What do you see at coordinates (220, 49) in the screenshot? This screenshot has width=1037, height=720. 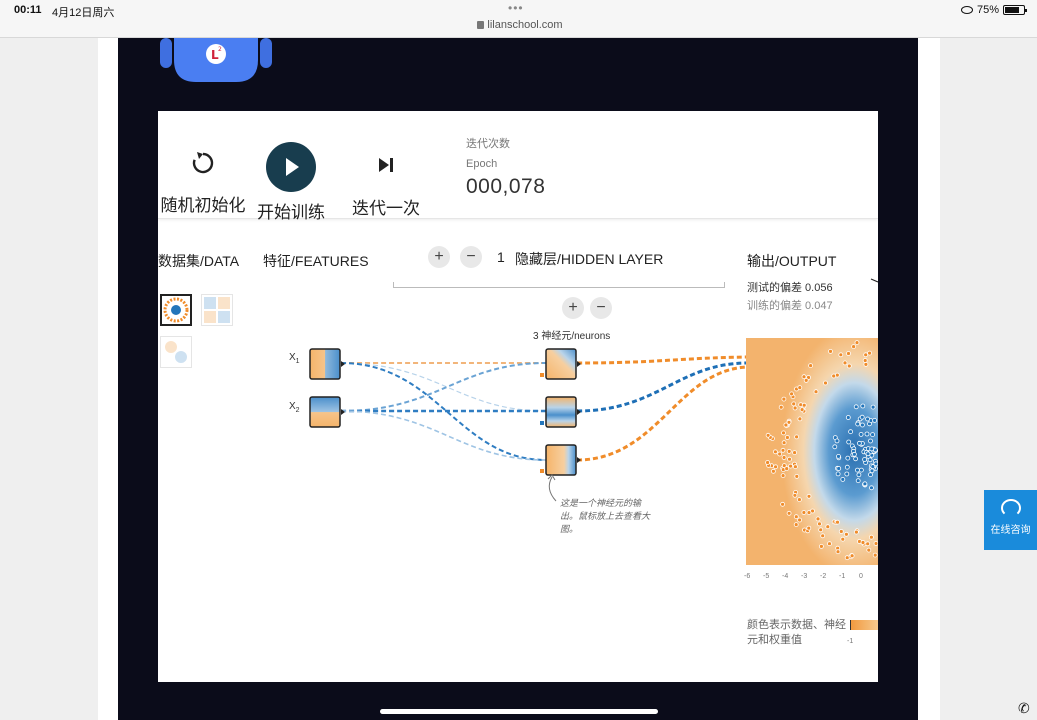 I see `svg-text: 2` at bounding box center [220, 49].